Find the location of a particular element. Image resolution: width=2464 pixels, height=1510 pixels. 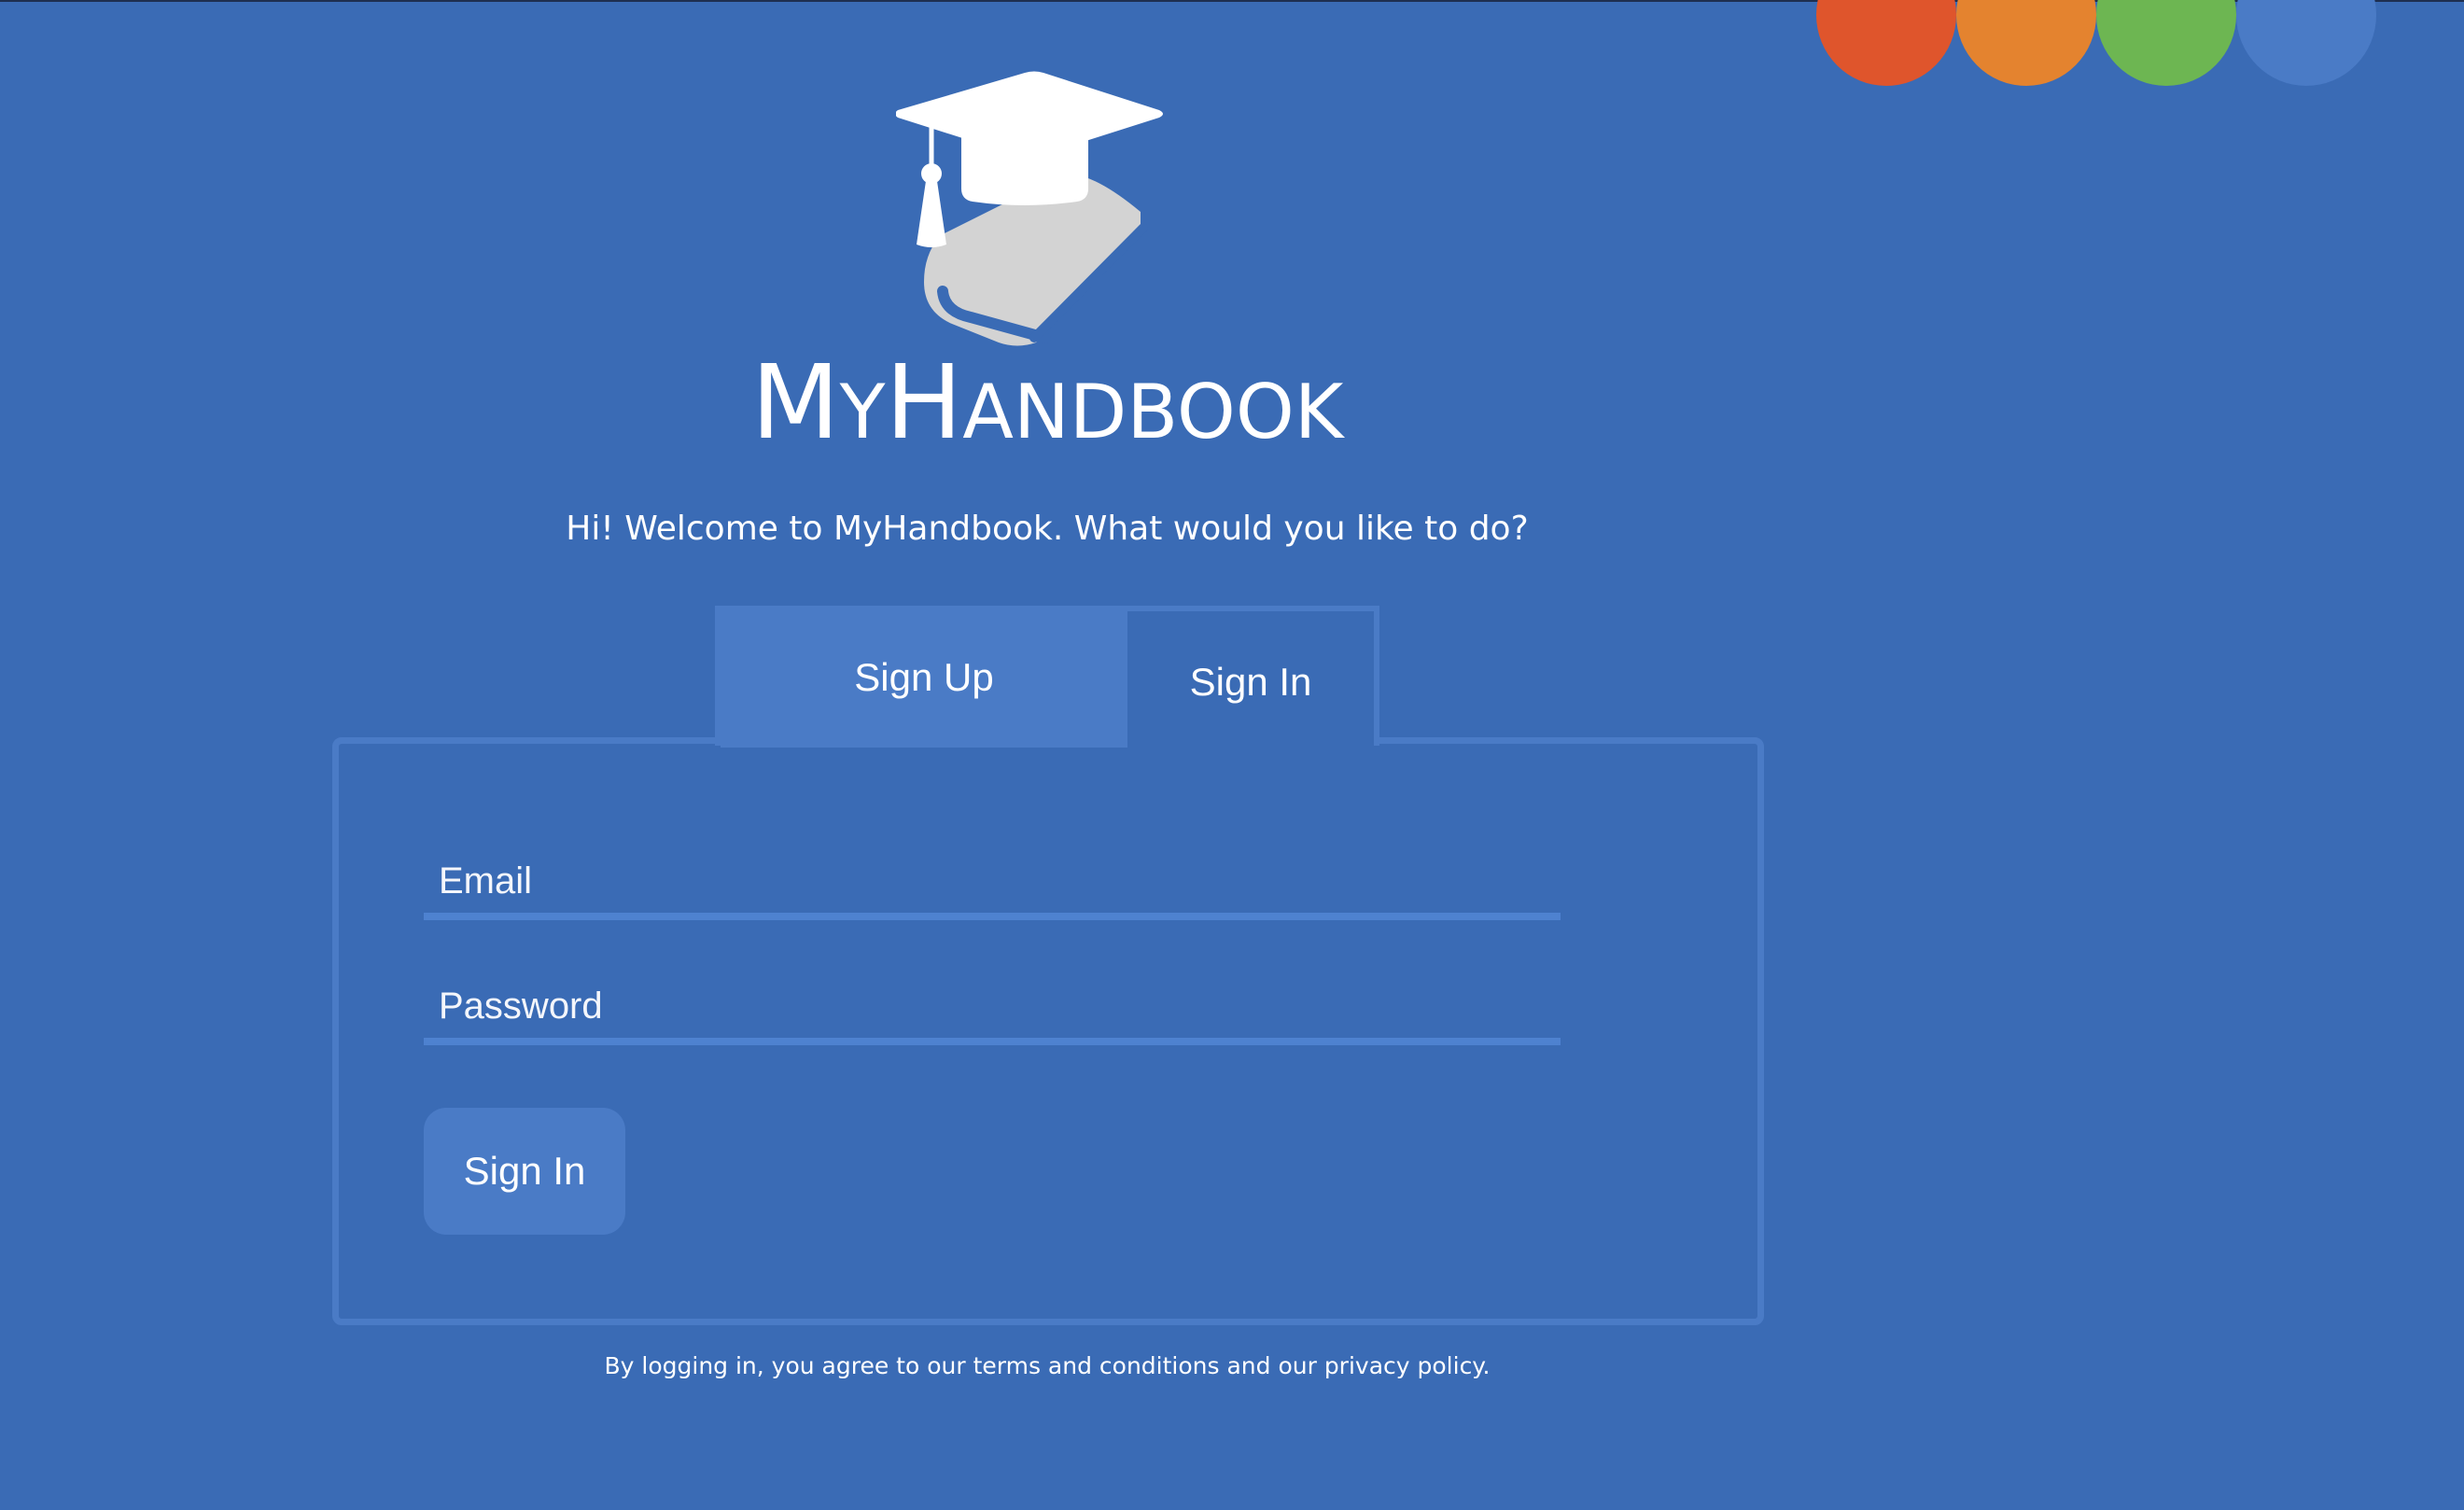

password-field is located at coordinates (992, 1009).